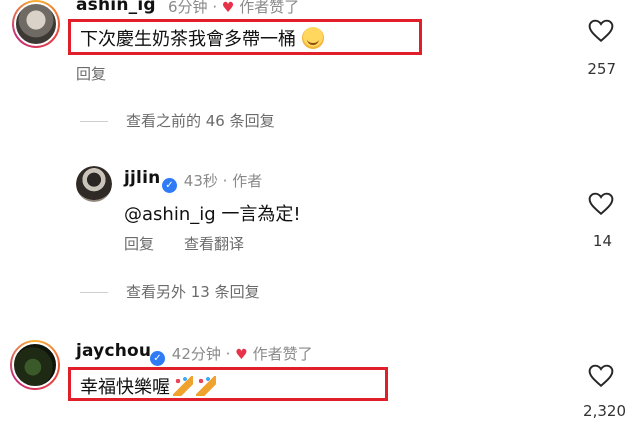  I want to click on avatar-jjlin, so click(94, 184).